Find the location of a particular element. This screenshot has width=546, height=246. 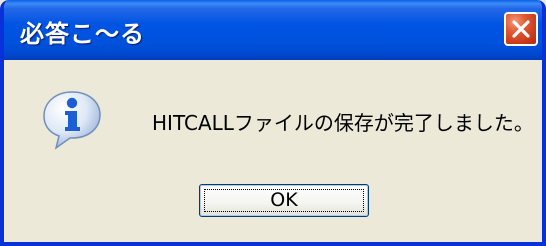

close-button is located at coordinates (521, 29).